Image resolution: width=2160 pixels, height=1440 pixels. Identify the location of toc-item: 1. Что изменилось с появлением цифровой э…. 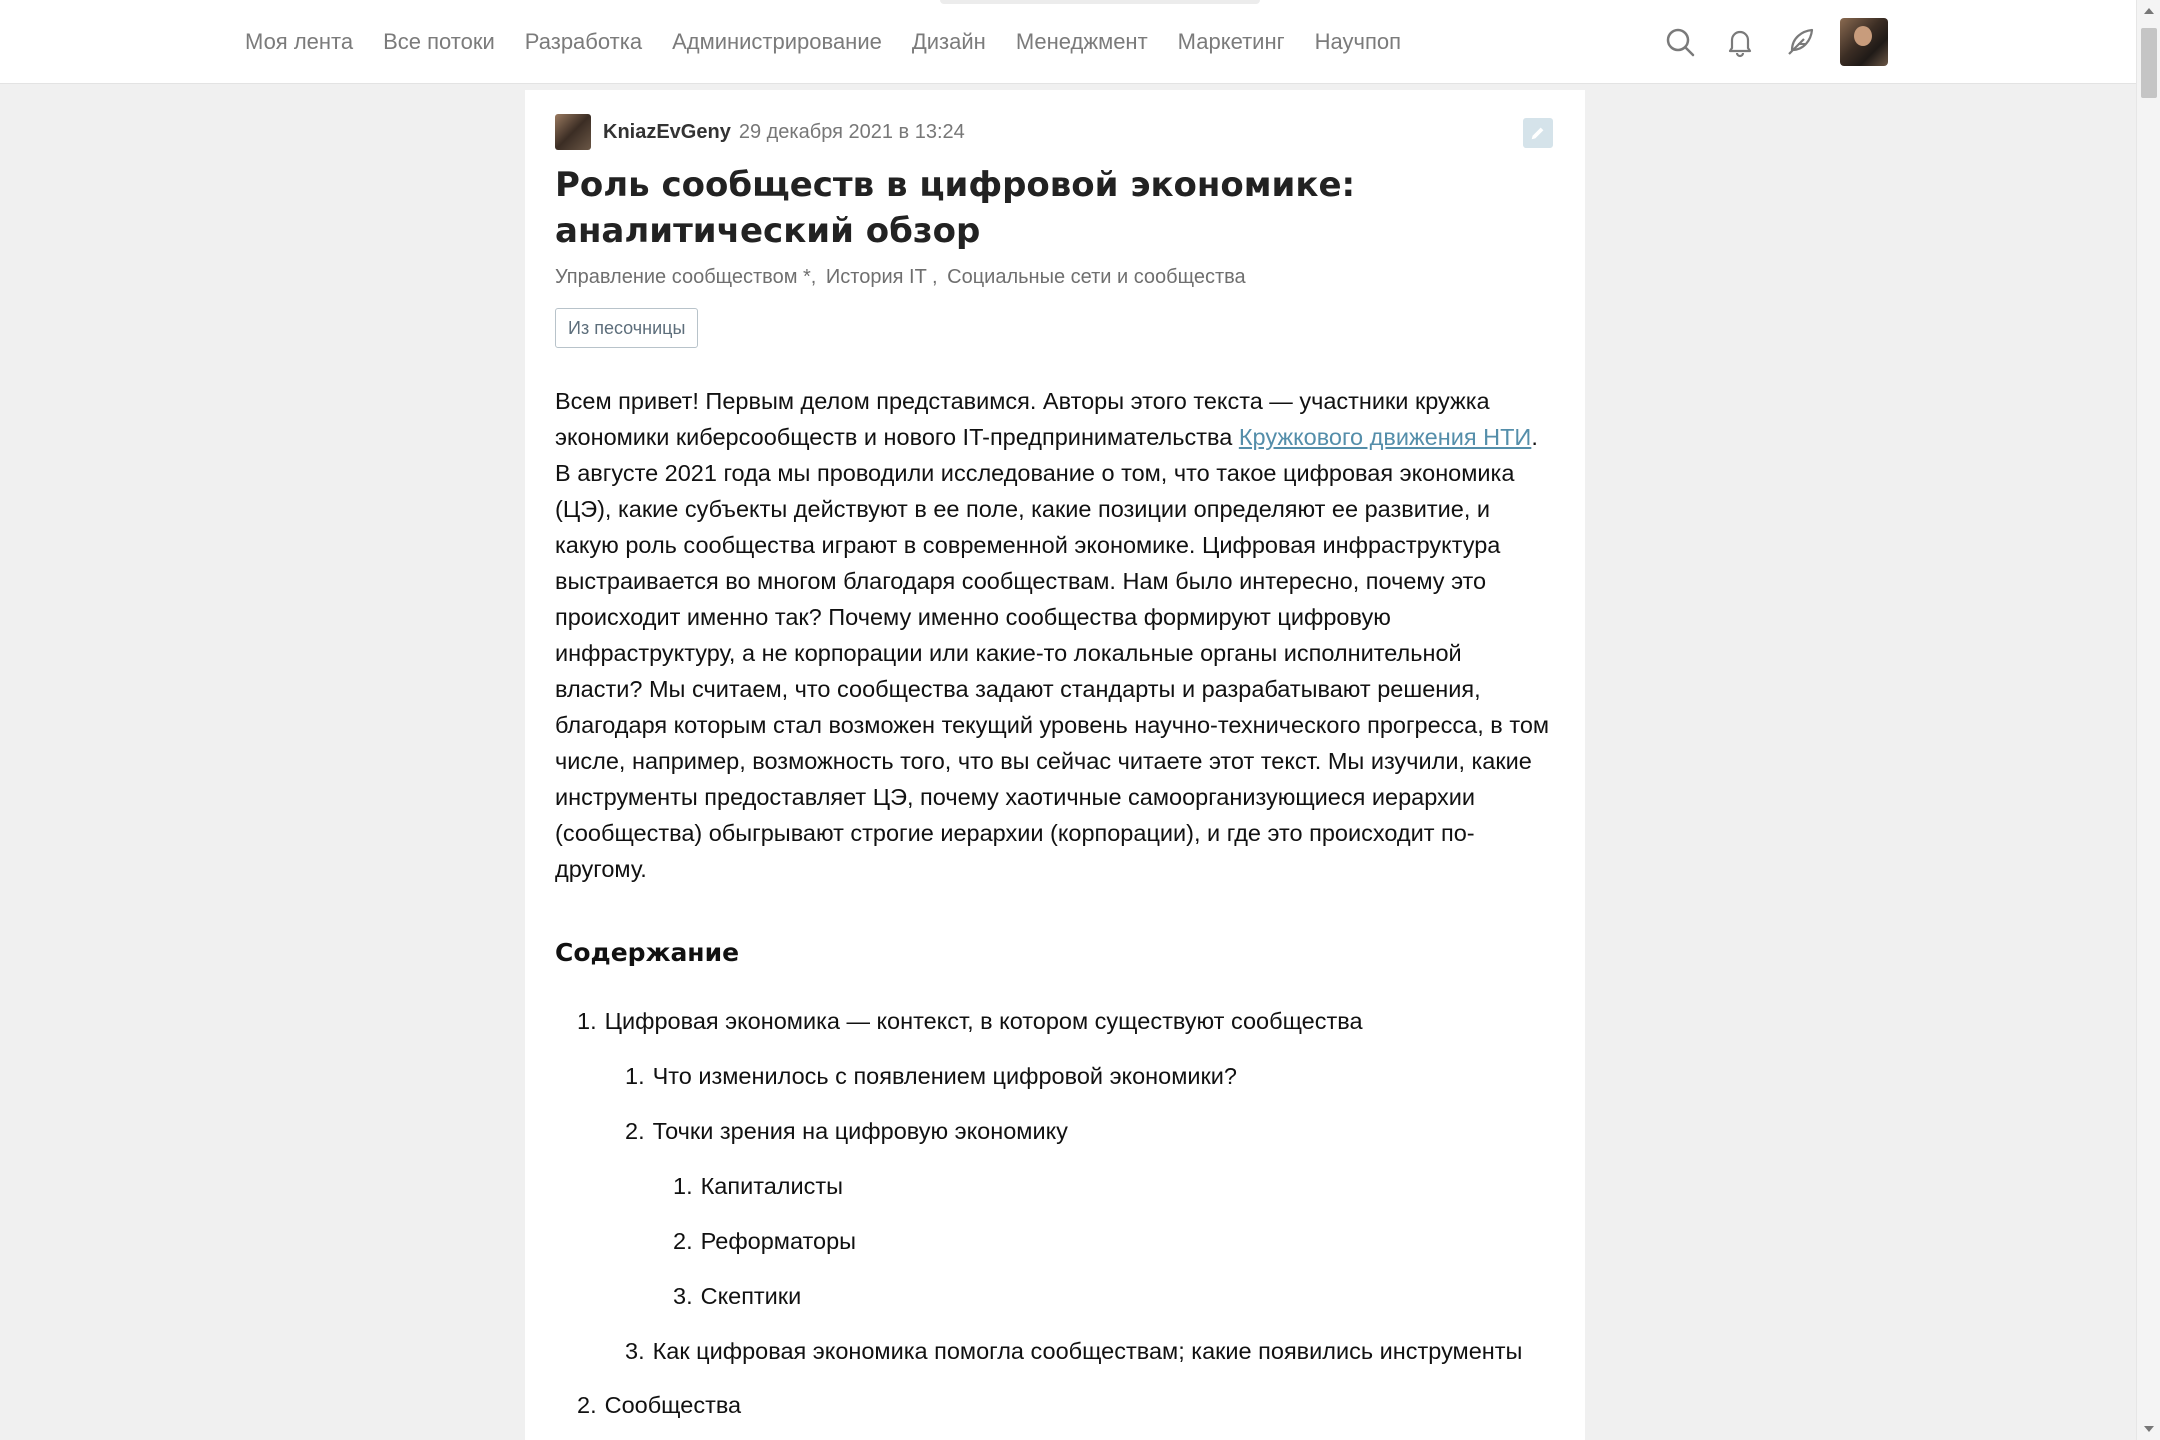
(931, 1076).